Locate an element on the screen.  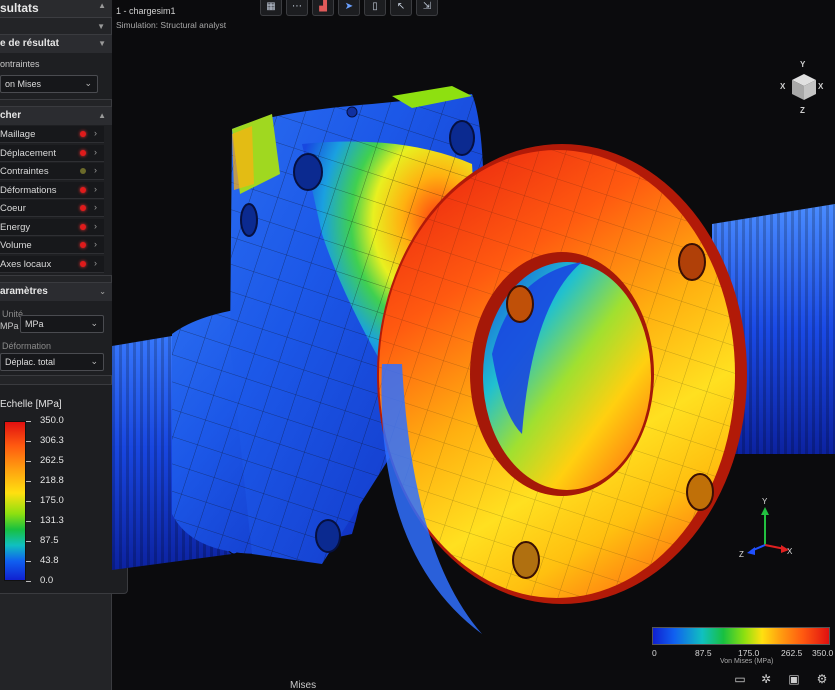
grid-icon: ▦ is located at coordinates (271, 8).